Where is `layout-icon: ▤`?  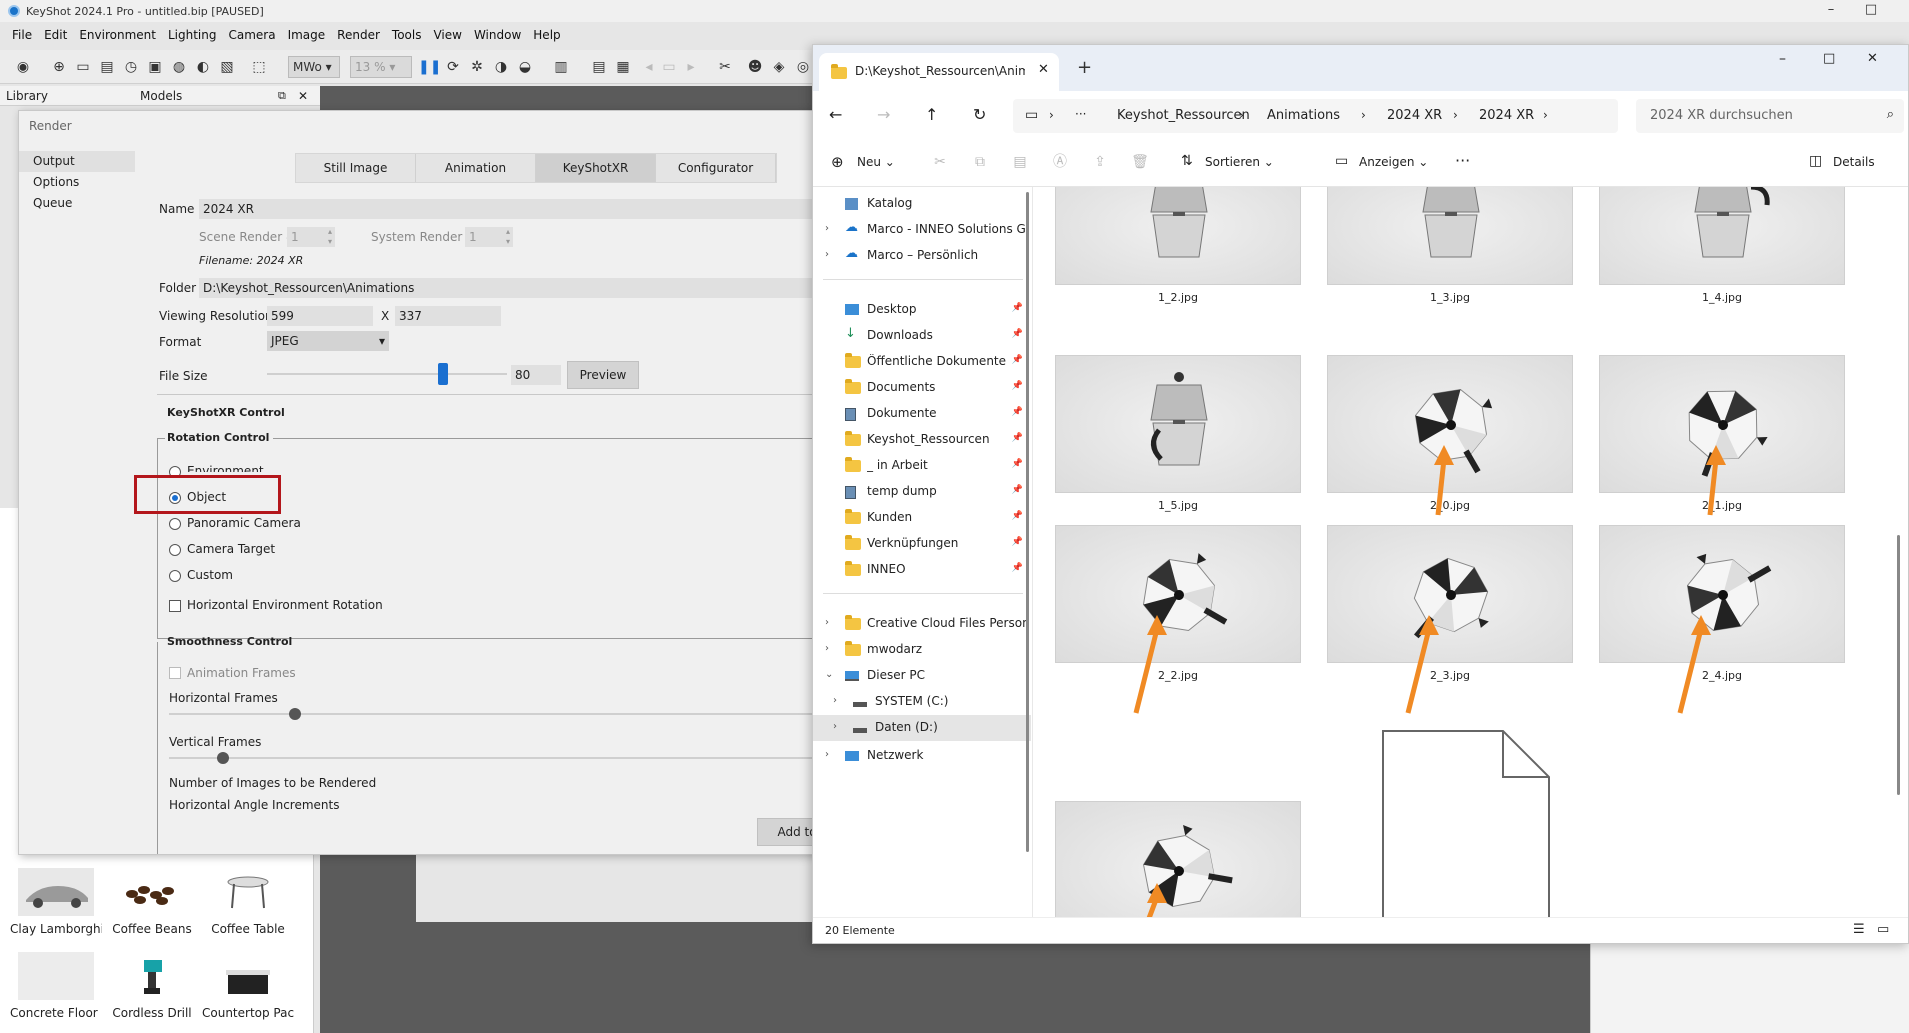 layout-icon: ▤ is located at coordinates (599, 67).